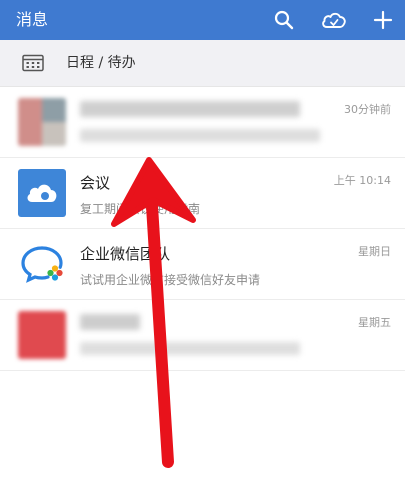  What do you see at coordinates (170, 280) in the screenshot?
I see `chat-preview: 试试用企业微信接受微信好友申请` at bounding box center [170, 280].